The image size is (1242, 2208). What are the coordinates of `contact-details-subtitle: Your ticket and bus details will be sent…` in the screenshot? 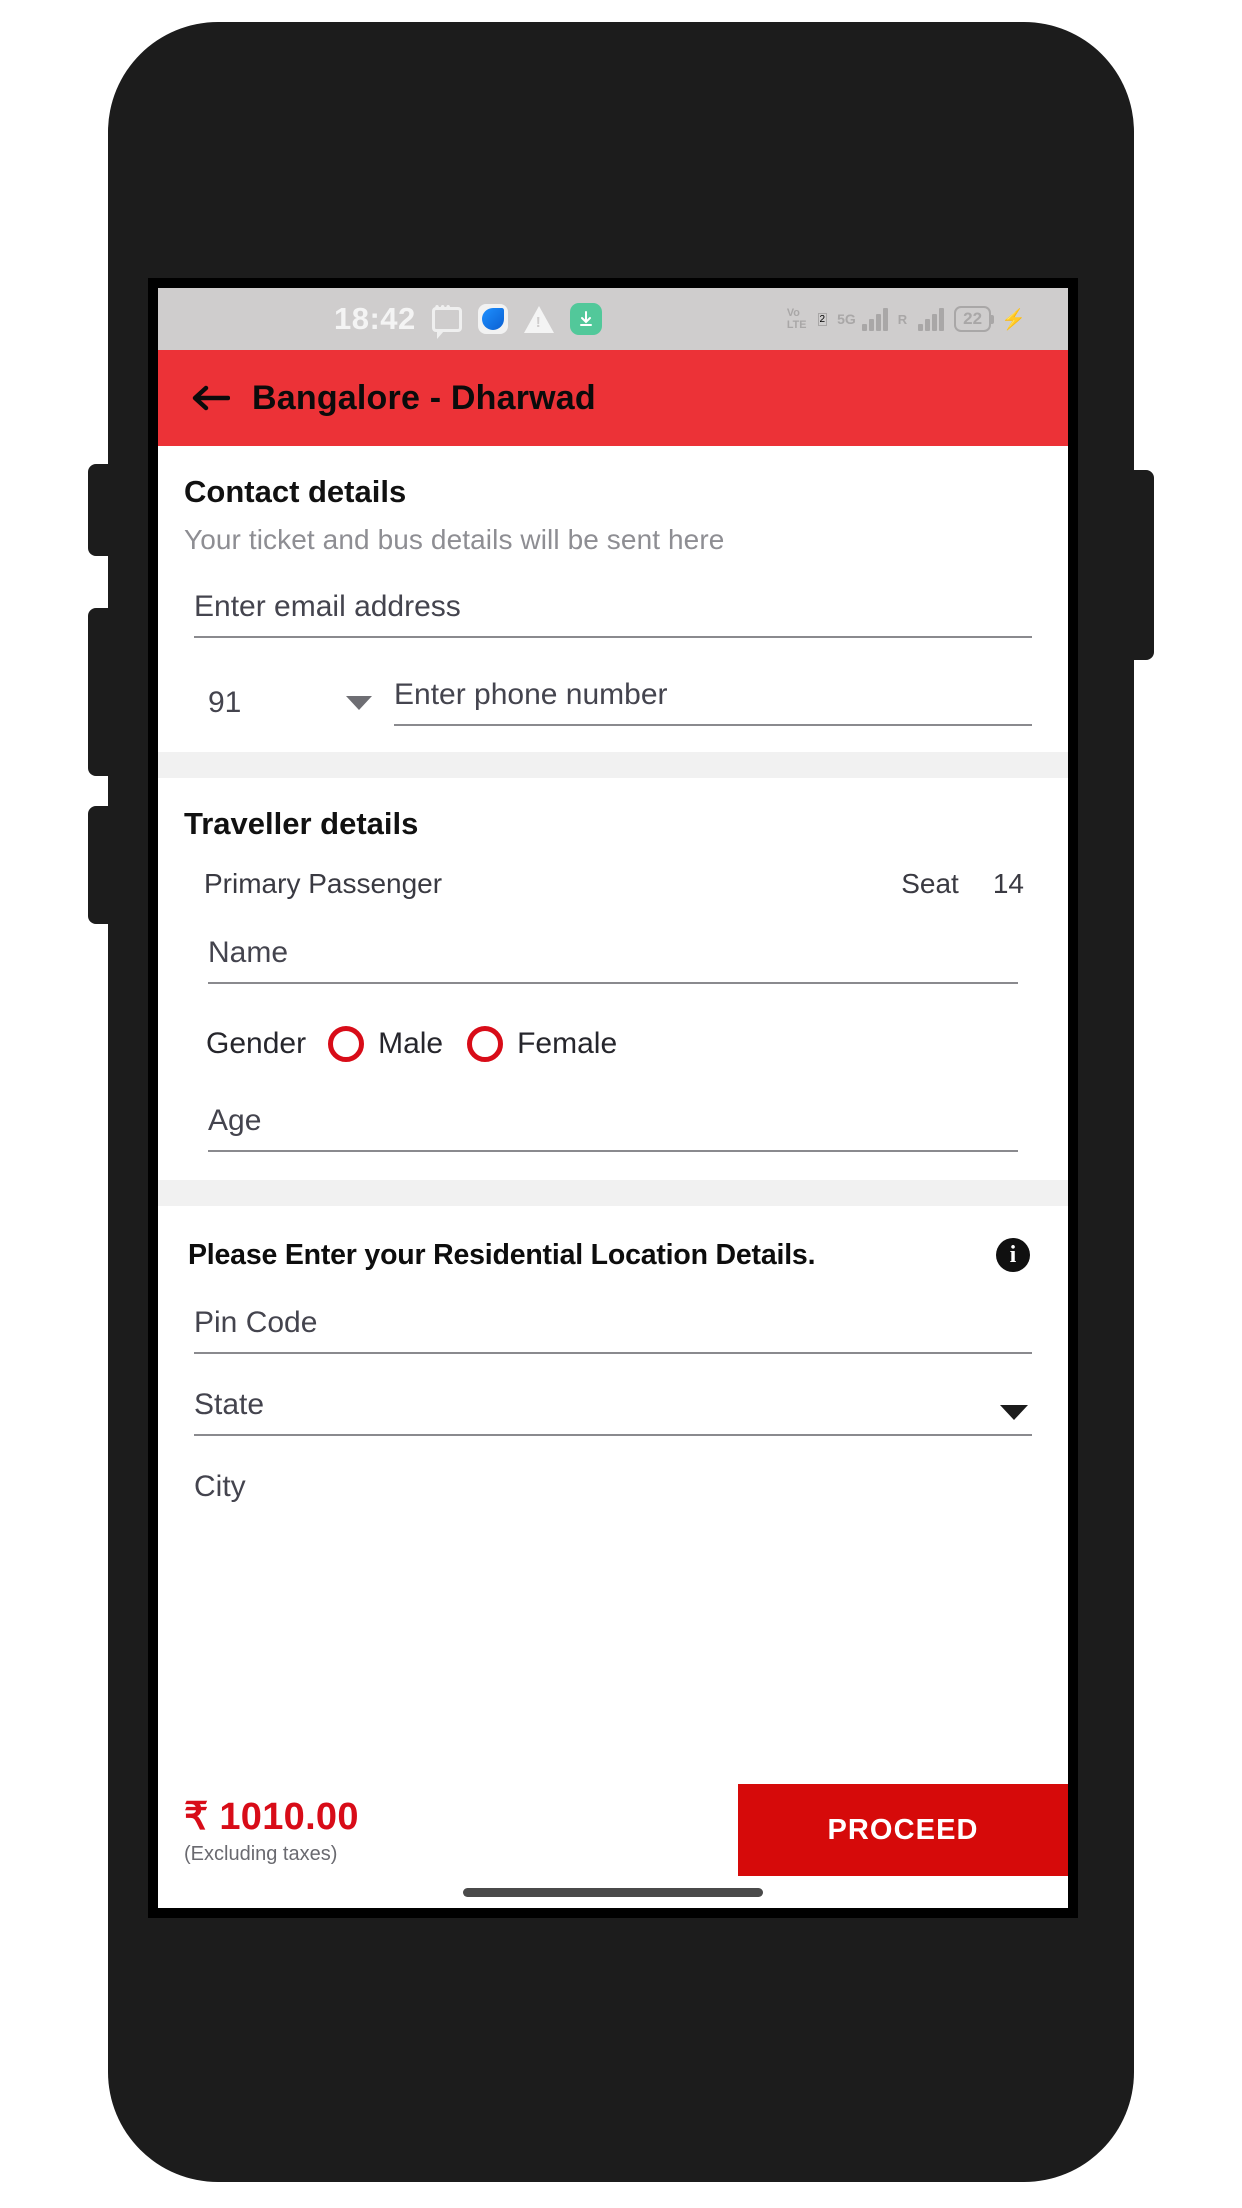 It's located at (454, 539).